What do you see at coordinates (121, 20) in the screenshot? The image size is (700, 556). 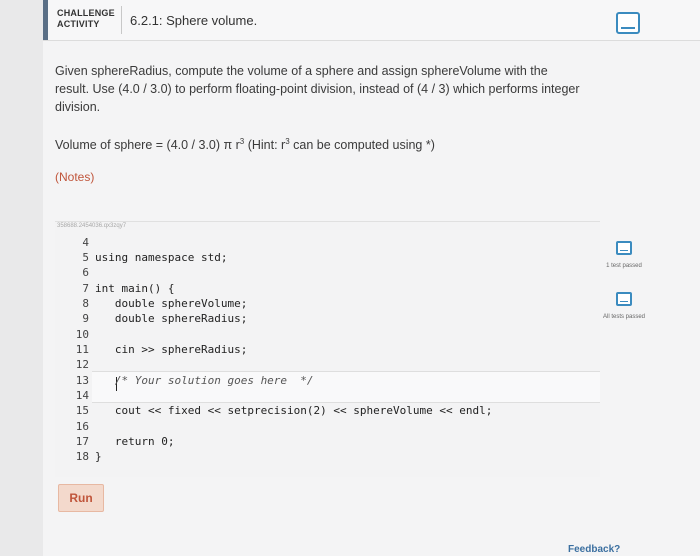 I see `header-divider` at bounding box center [121, 20].